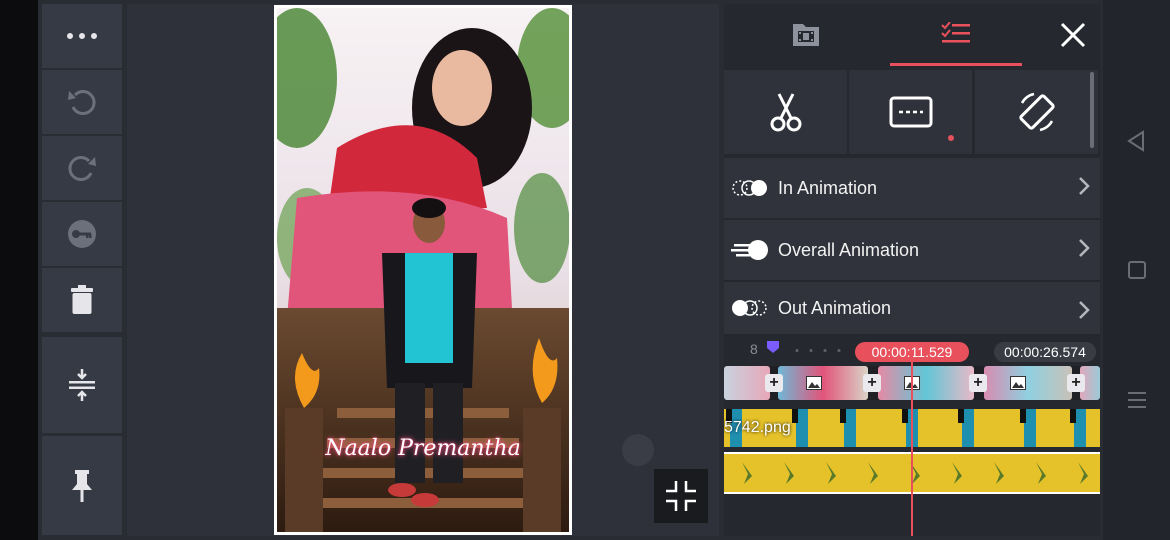 The width and height of the screenshot is (1170, 540). I want to click on undo-button, so click(82, 102).